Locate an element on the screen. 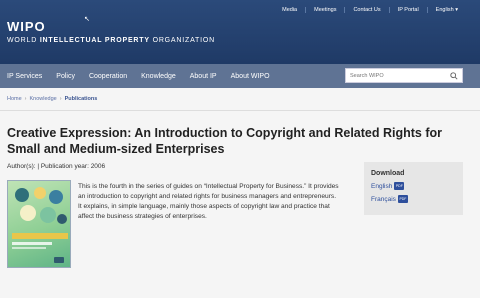  nav-item-knowledge: Knowledge is located at coordinates (158, 76).